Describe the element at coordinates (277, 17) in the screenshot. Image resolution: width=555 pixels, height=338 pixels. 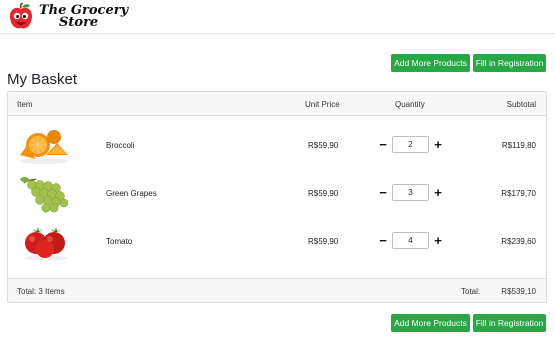
I see `navbar: The Grocery Store` at that location.